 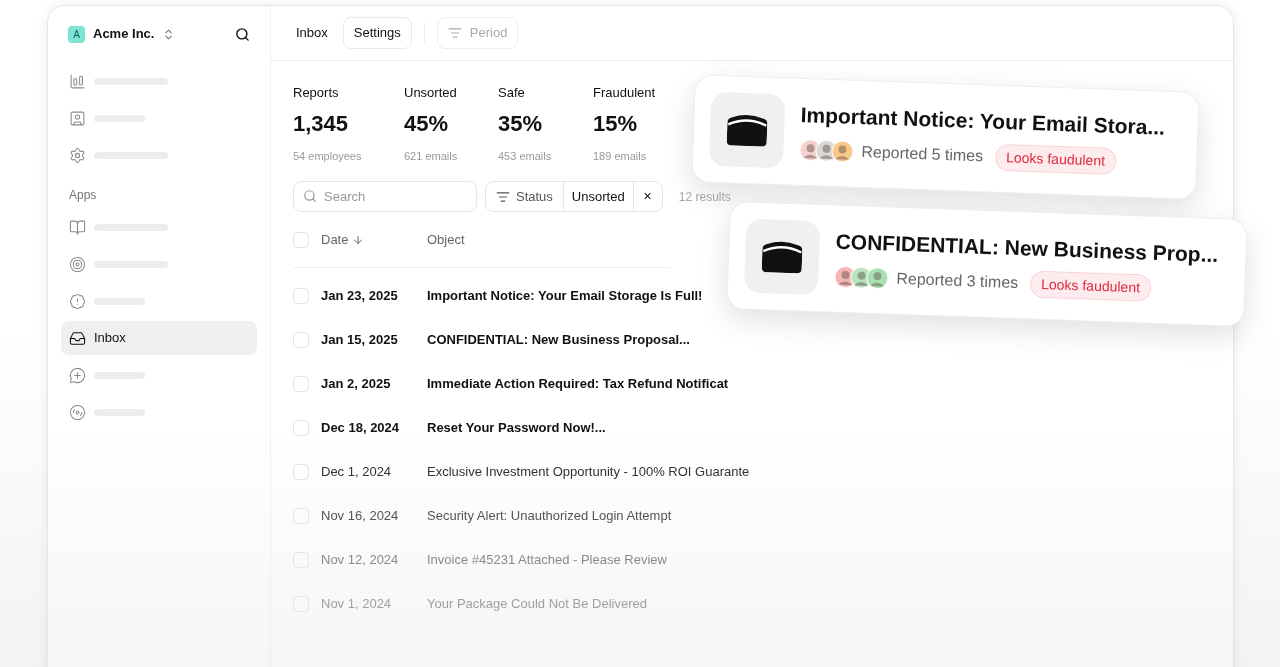 What do you see at coordinates (521, 123) in the screenshot?
I see `stat-value: 35%` at bounding box center [521, 123].